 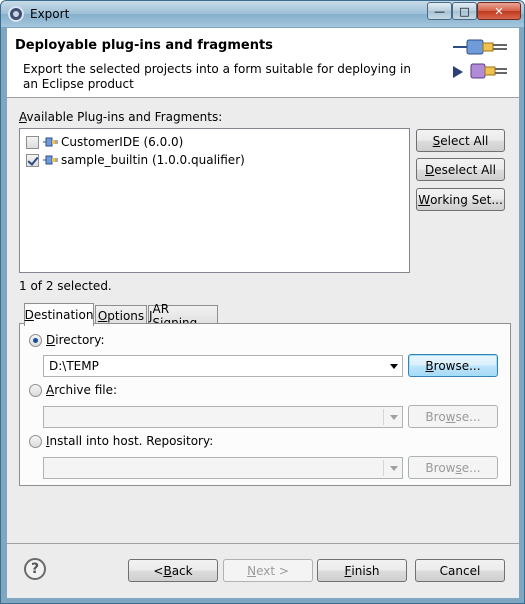 I want to click on plugin-export-icon, so click(x=480, y=59).